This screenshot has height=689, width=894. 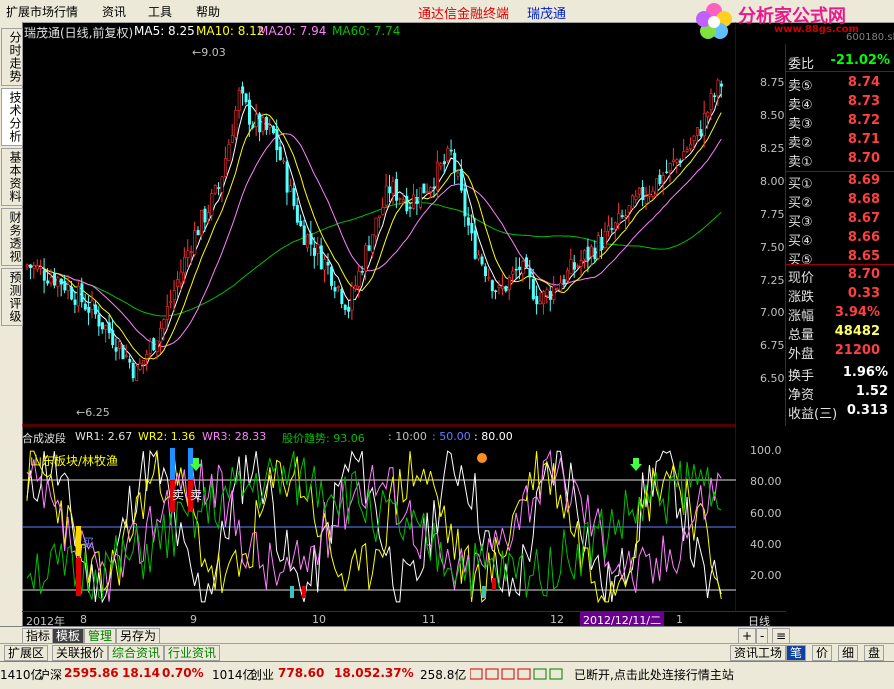 I want to click on menu-help: 帮助, so click(x=208, y=11).